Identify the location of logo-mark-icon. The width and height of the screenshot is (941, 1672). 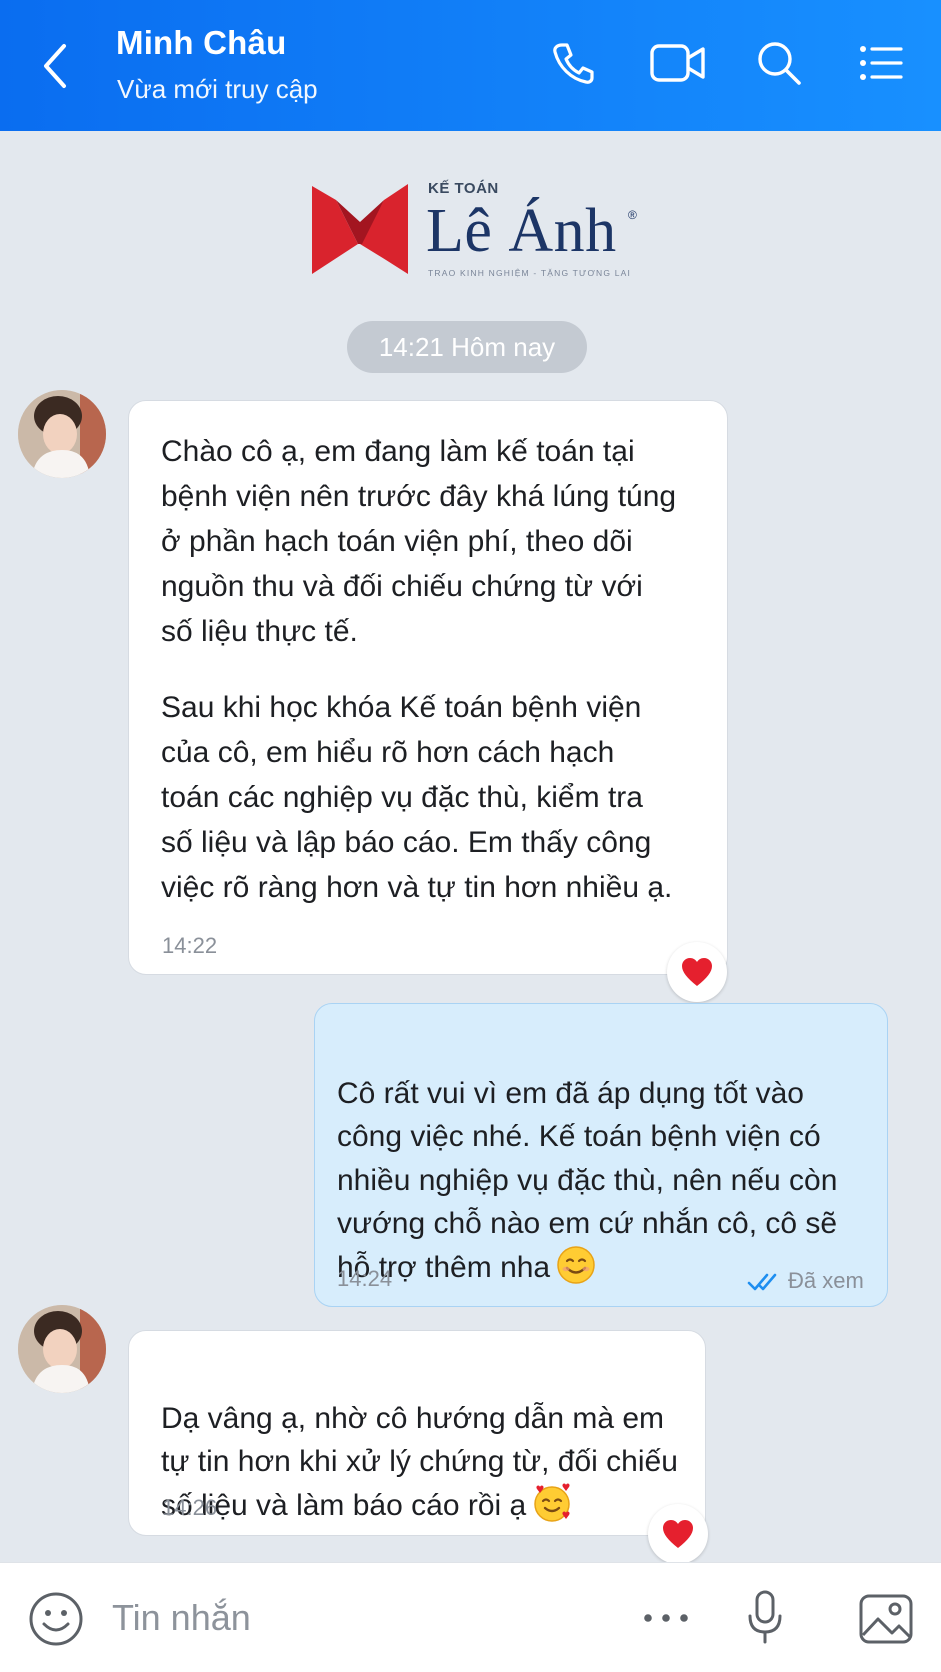
(360, 229).